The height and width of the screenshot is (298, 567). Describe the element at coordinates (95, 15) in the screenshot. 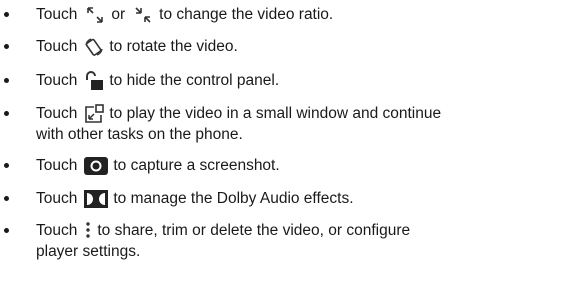

I see `ratio-shrink-icon` at that location.